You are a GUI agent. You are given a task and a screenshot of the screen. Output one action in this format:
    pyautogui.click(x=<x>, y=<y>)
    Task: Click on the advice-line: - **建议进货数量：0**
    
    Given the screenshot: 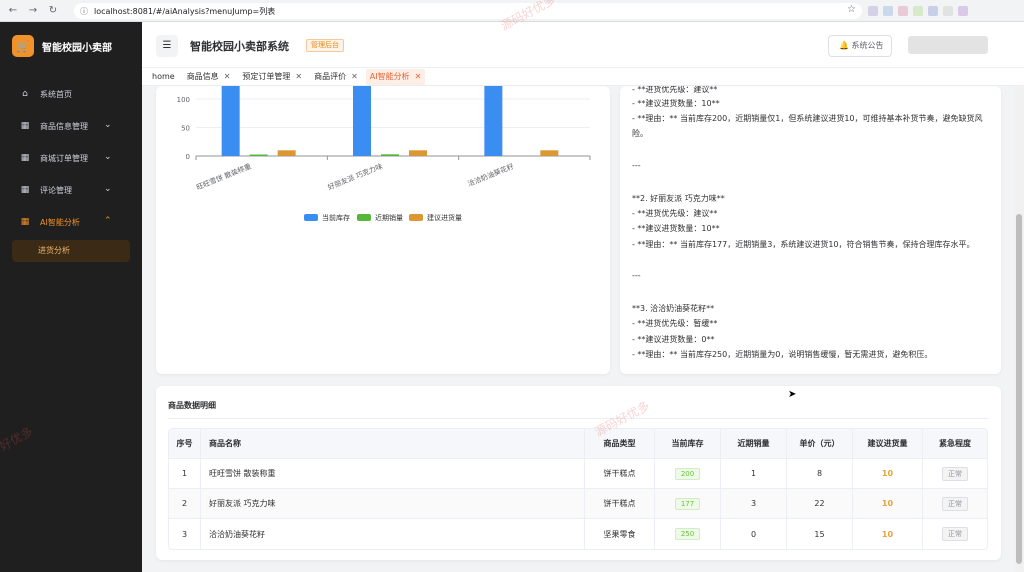 What is the action you would take?
    pyautogui.click(x=673, y=339)
    